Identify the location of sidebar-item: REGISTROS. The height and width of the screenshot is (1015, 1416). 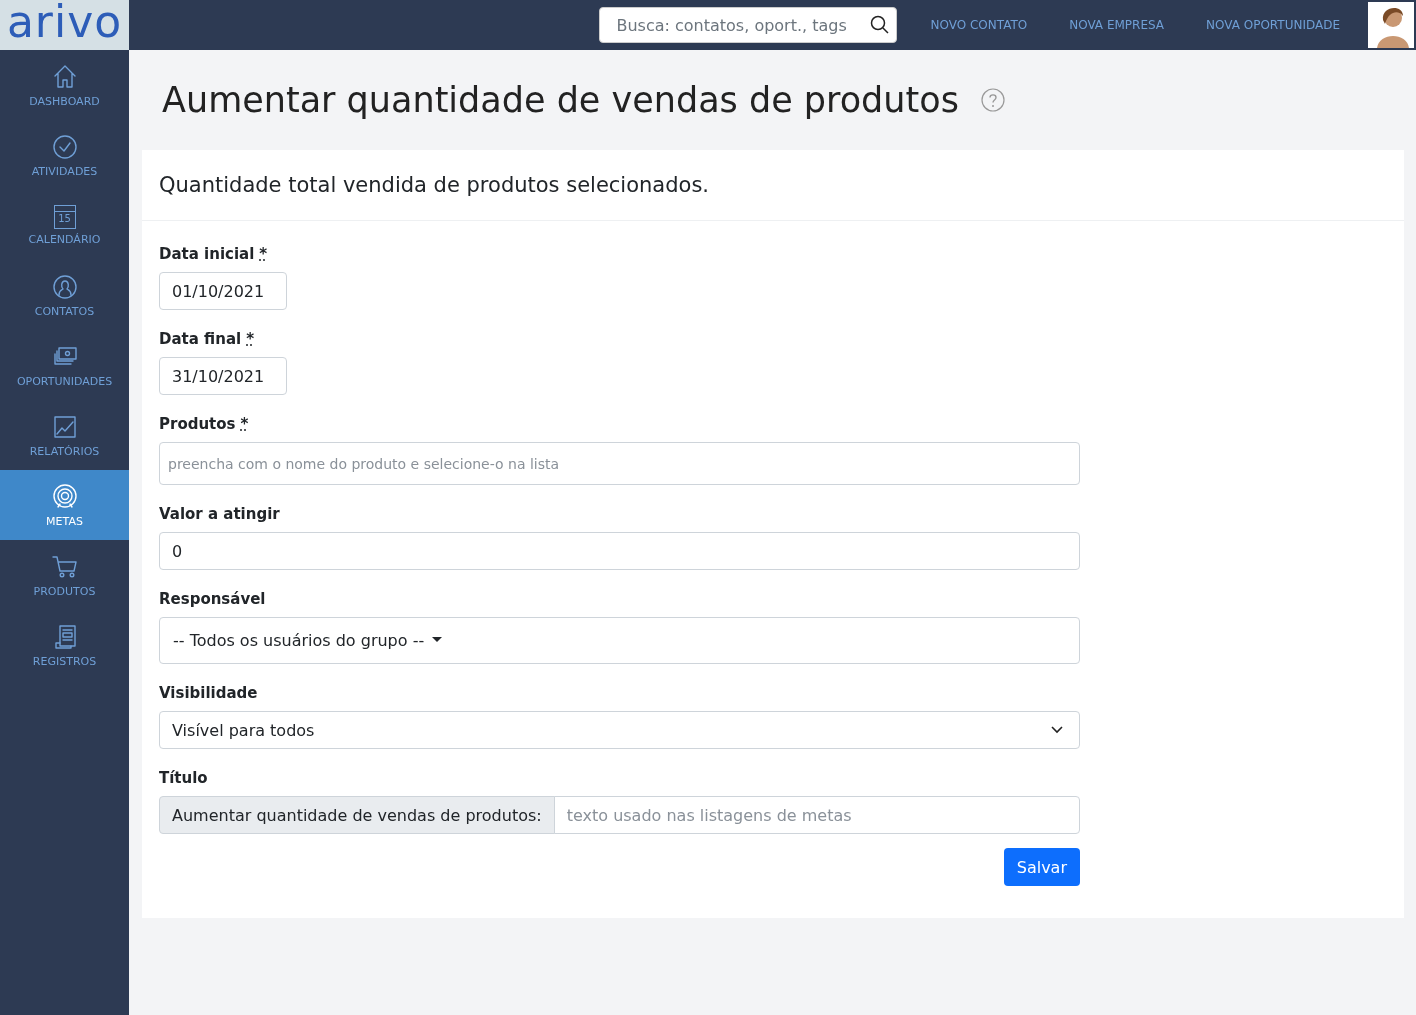
(64, 645).